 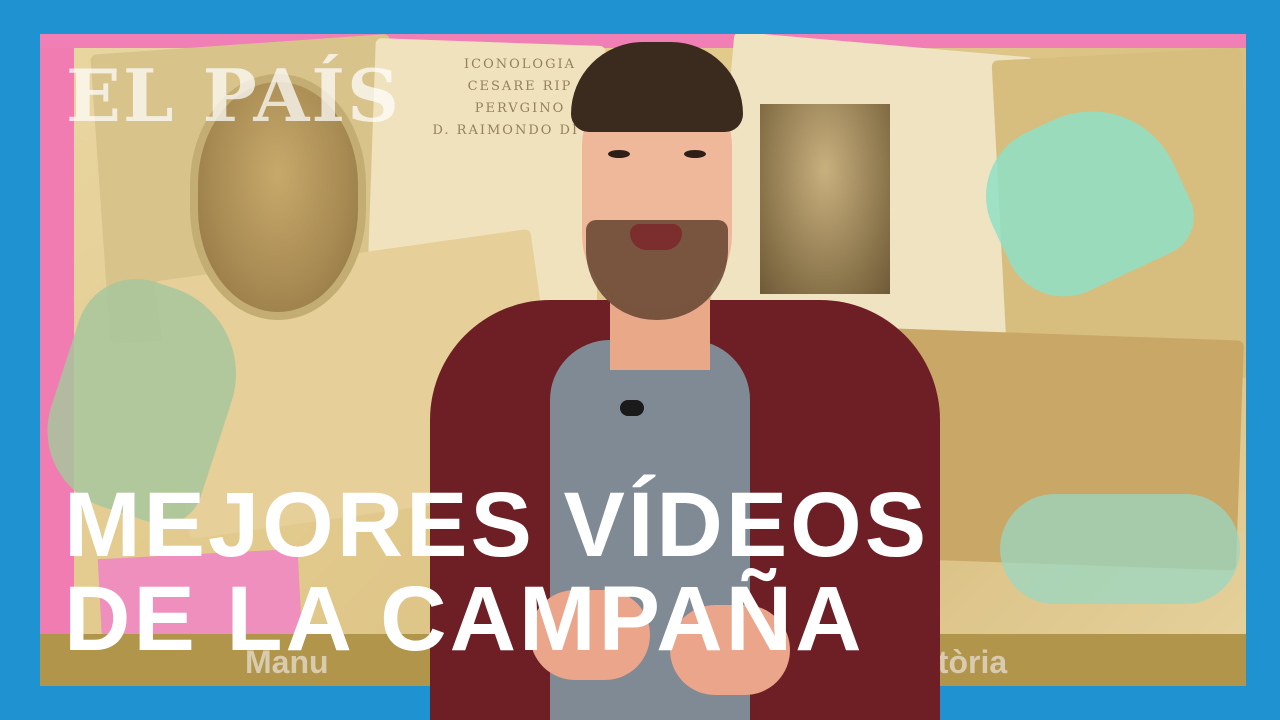 What do you see at coordinates (632, 408) in the screenshot?
I see `lapel-microphone-icon` at bounding box center [632, 408].